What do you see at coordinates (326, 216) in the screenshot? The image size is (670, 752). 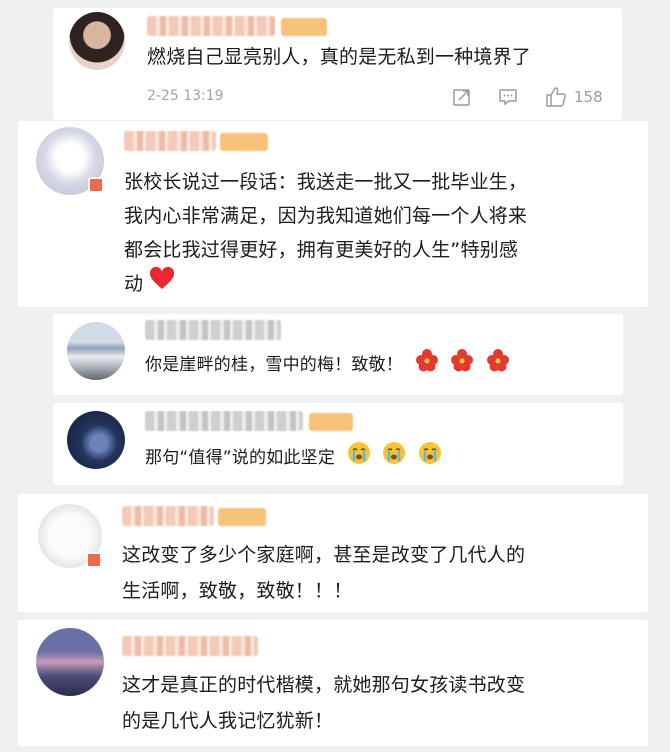 I see `comment-text-line: 我内心非常满足，因为我知道她们每一个人将来` at bounding box center [326, 216].